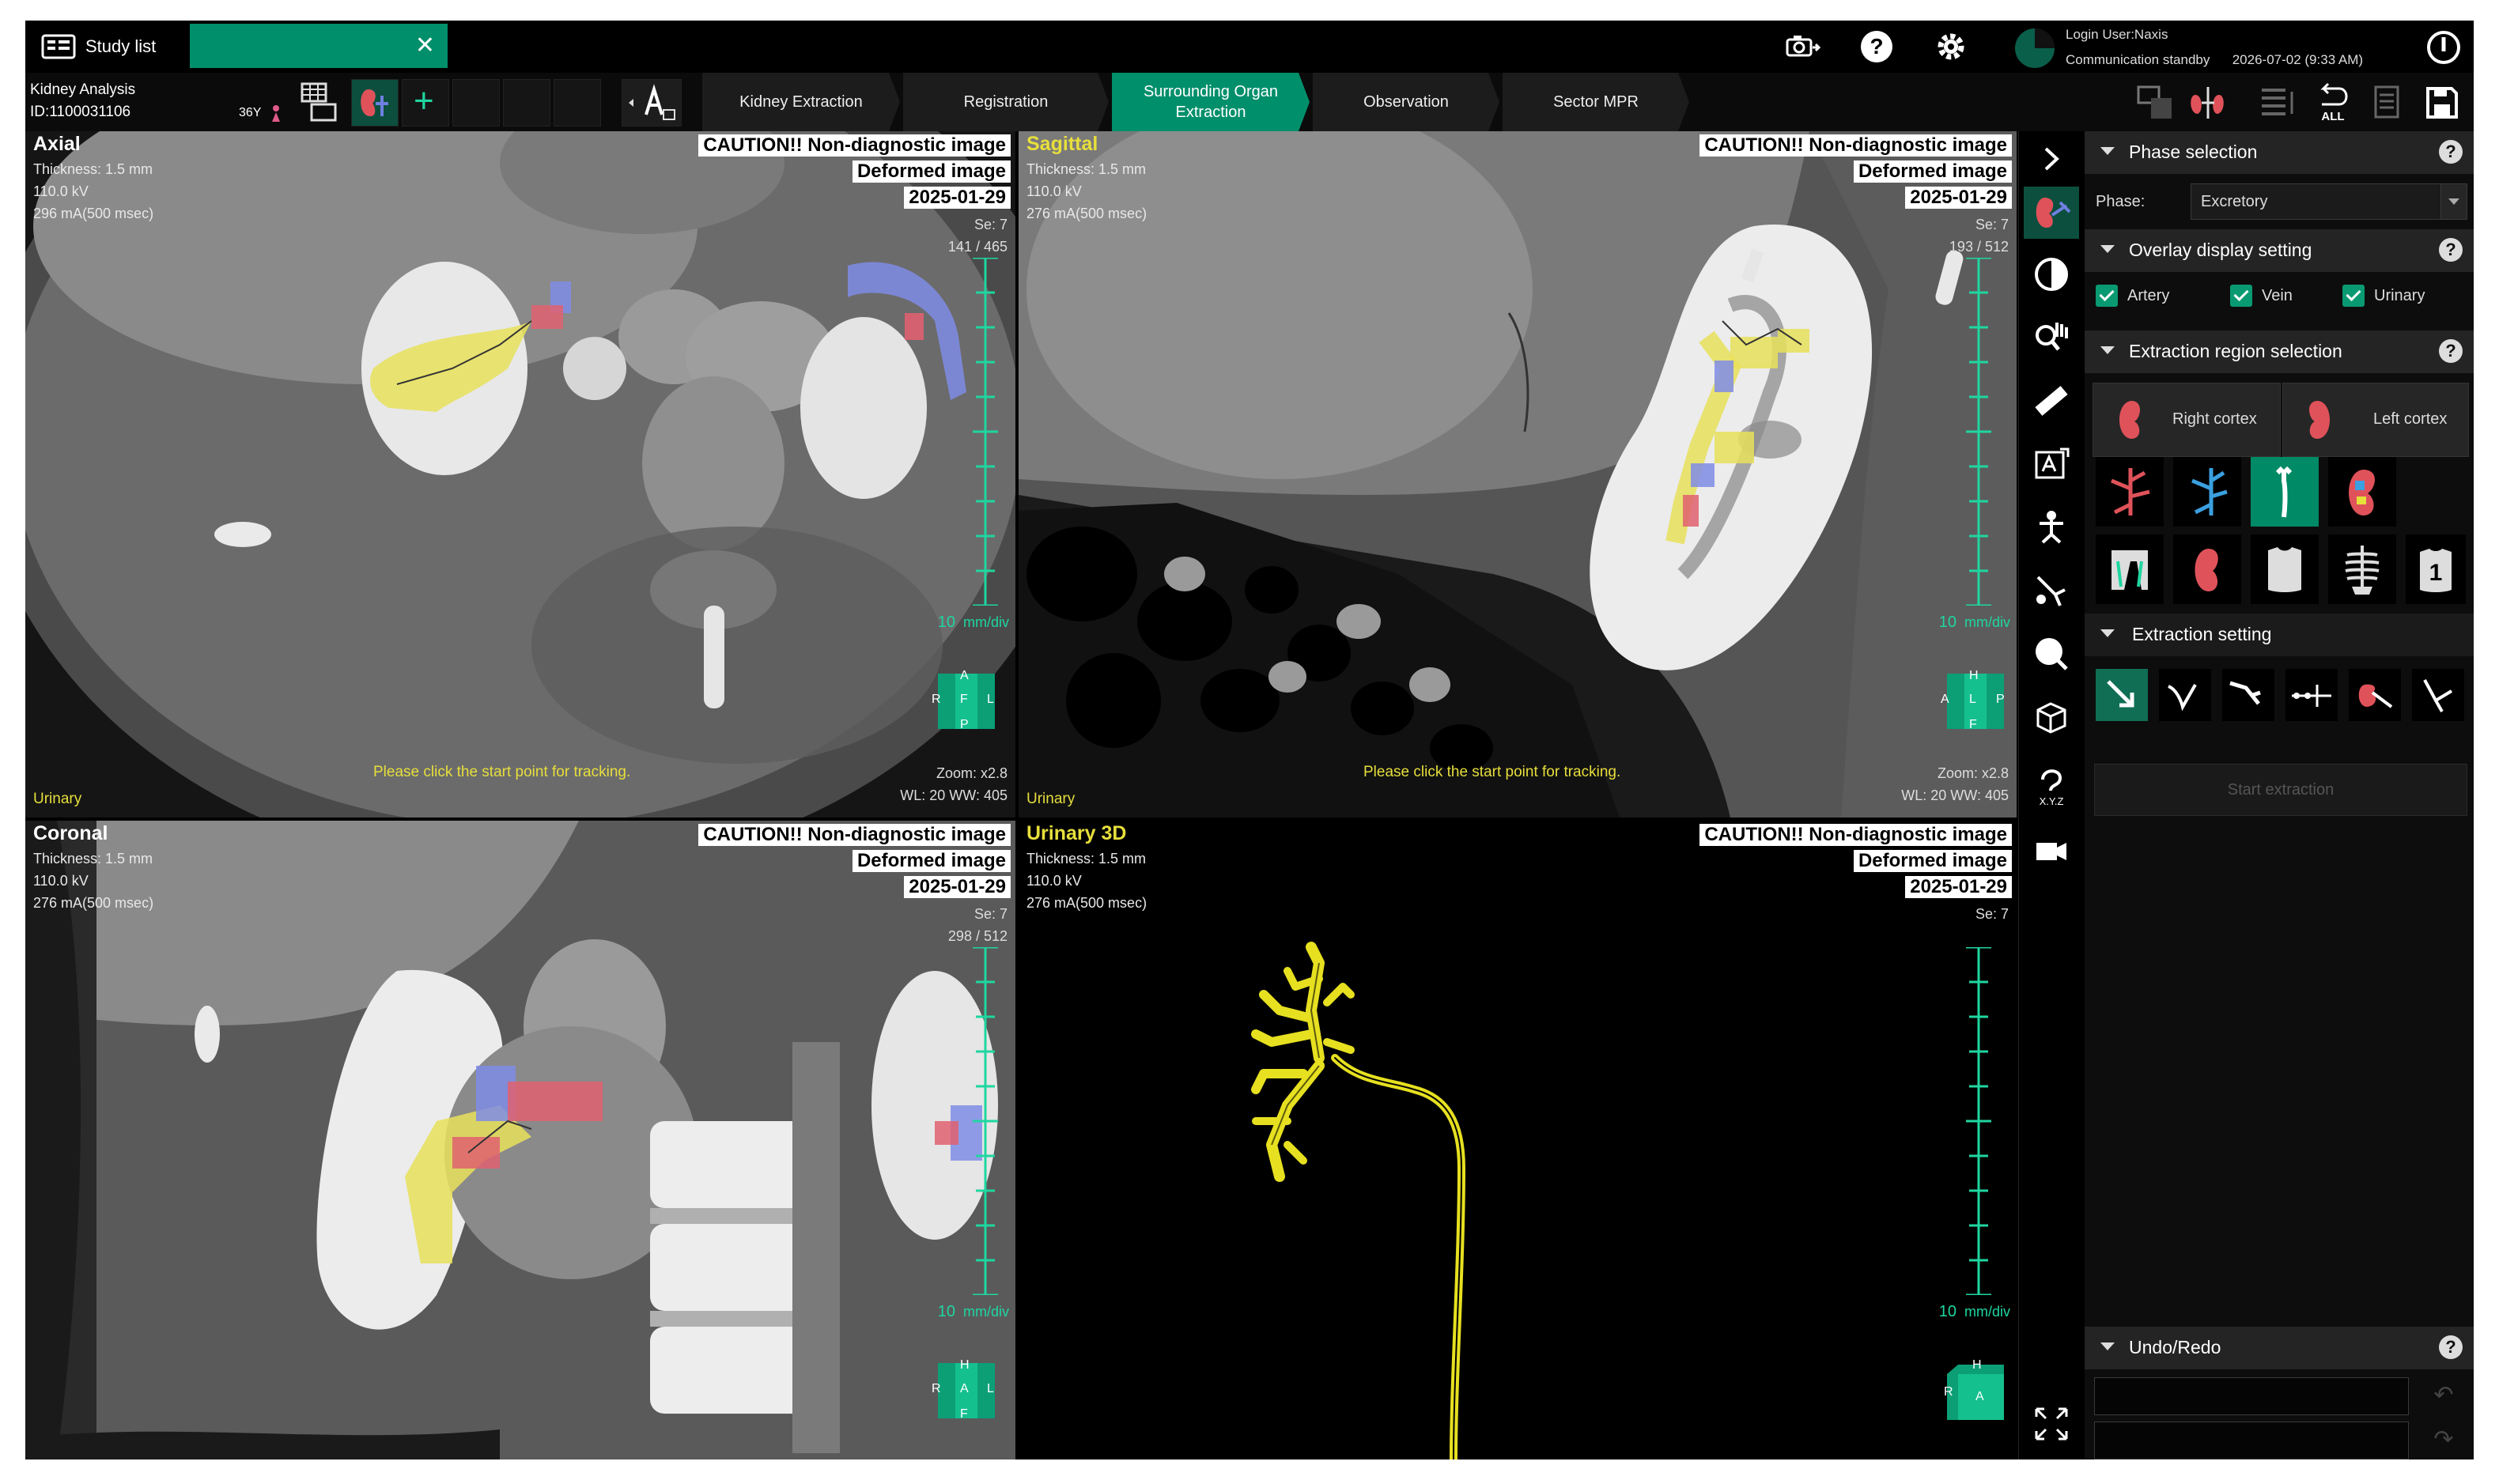  What do you see at coordinates (375, 102) in the screenshot?
I see `kidney-analysis-tool-button` at bounding box center [375, 102].